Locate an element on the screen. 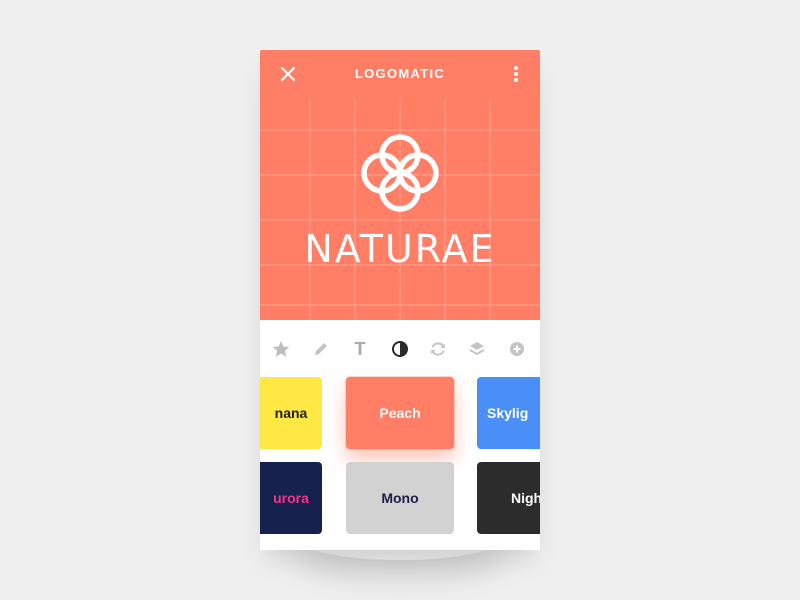 Image resolution: width=800 pixels, height=600 pixels. app-title: LOGOMATIC is located at coordinates (400, 73).